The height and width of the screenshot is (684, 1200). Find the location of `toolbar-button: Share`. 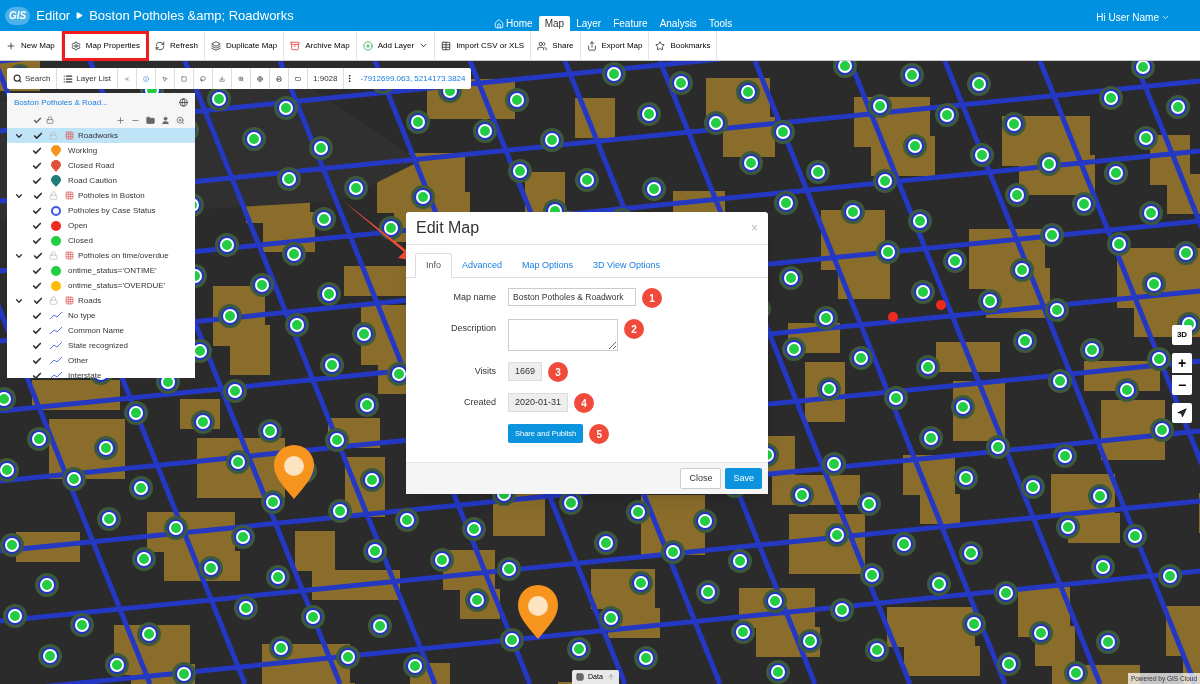

toolbar-button: Share is located at coordinates (556, 45).